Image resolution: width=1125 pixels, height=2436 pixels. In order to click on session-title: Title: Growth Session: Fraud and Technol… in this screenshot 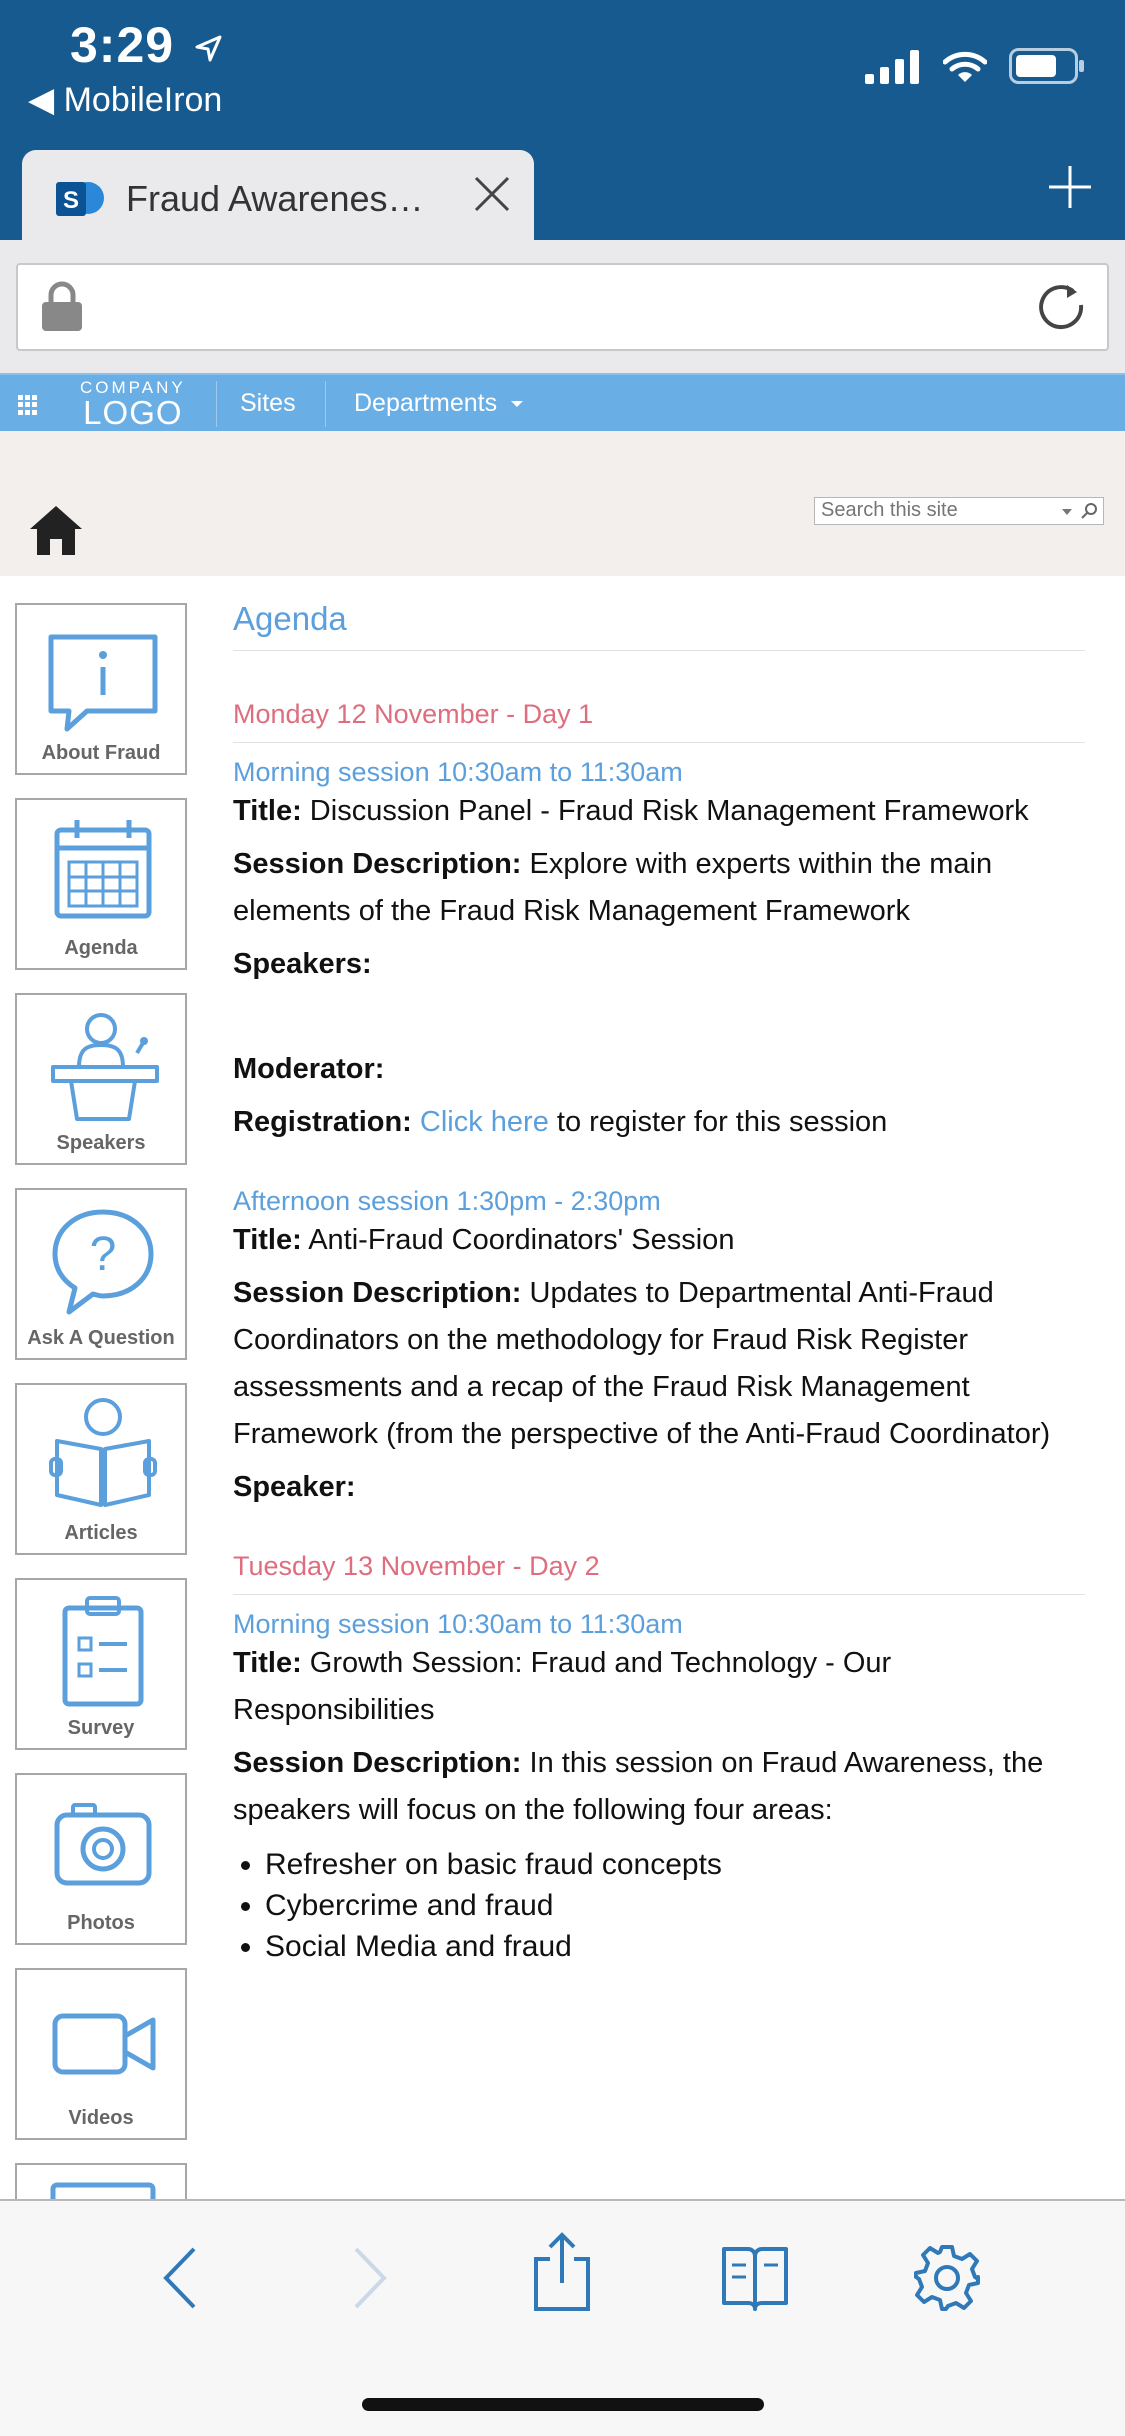, I will do `click(562, 1686)`.